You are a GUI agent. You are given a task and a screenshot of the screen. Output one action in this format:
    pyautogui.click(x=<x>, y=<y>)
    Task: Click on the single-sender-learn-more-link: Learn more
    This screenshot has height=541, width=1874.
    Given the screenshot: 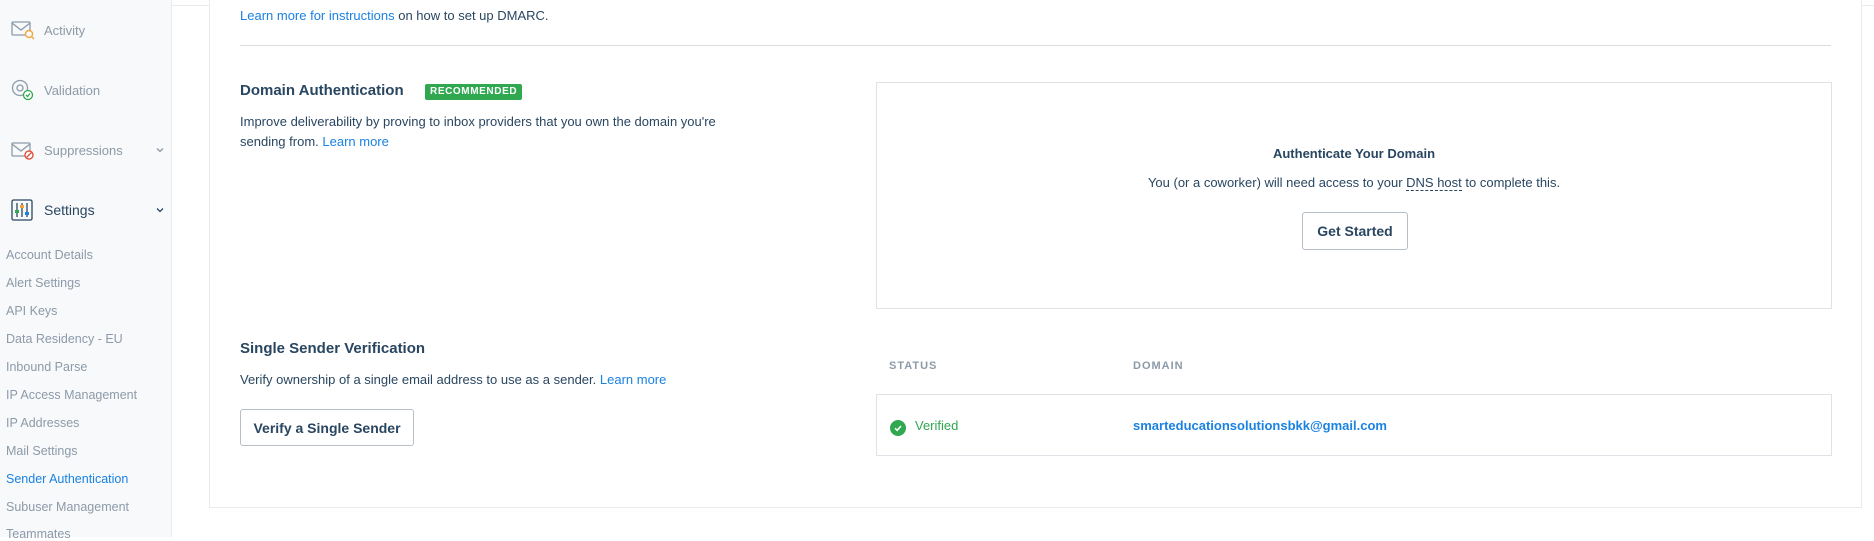 What is the action you would take?
    pyautogui.click(x=633, y=379)
    